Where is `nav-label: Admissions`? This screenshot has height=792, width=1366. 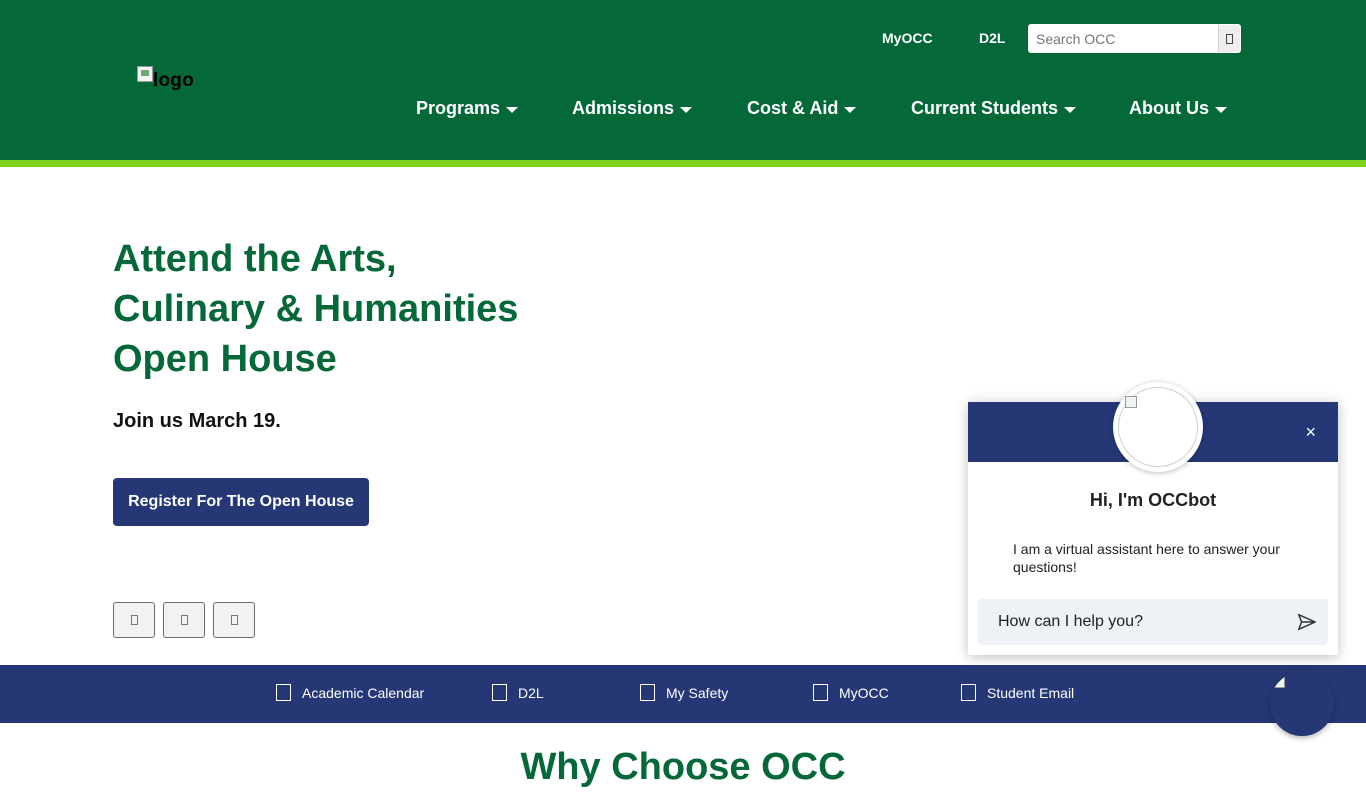 nav-label: Admissions is located at coordinates (623, 108).